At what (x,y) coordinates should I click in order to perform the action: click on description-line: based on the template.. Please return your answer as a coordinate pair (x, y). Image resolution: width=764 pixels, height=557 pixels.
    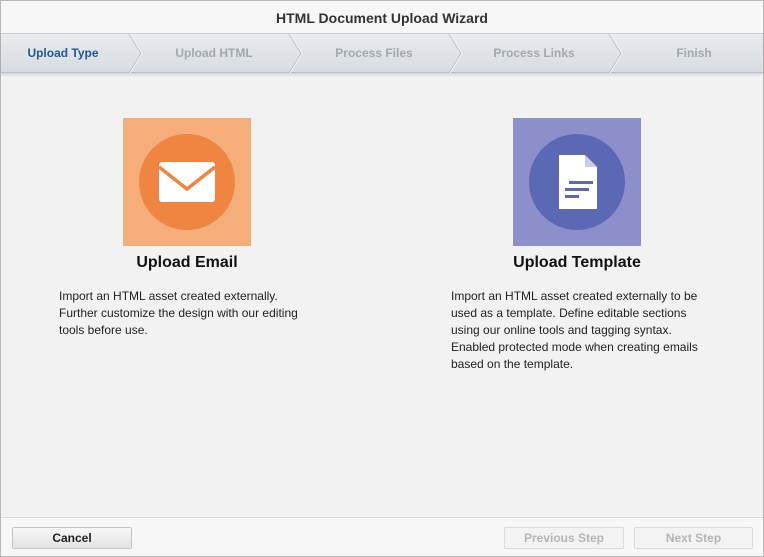
    Looking at the image, I should click on (512, 364).